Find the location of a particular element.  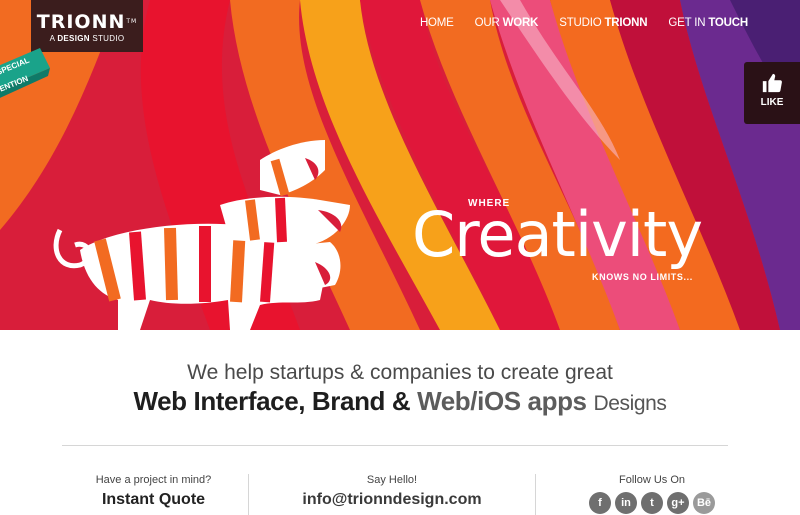

trionn-logo: TRIONNTM A DESIGN STUDIO is located at coordinates (87, 26).